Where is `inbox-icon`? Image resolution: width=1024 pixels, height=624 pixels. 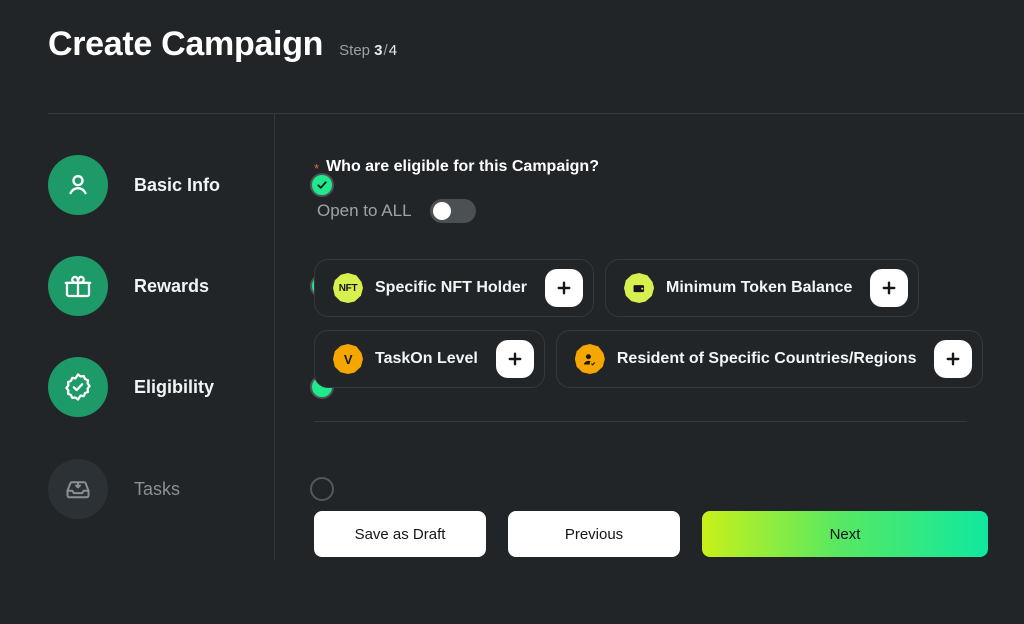 inbox-icon is located at coordinates (78, 489).